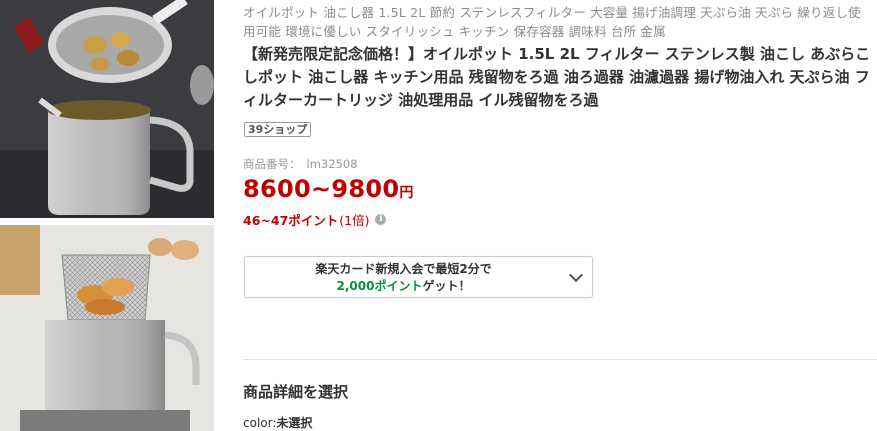 The image size is (877, 431). Describe the element at coordinates (332, 164) in the screenshot. I see `item-number-value: lm32508` at that location.